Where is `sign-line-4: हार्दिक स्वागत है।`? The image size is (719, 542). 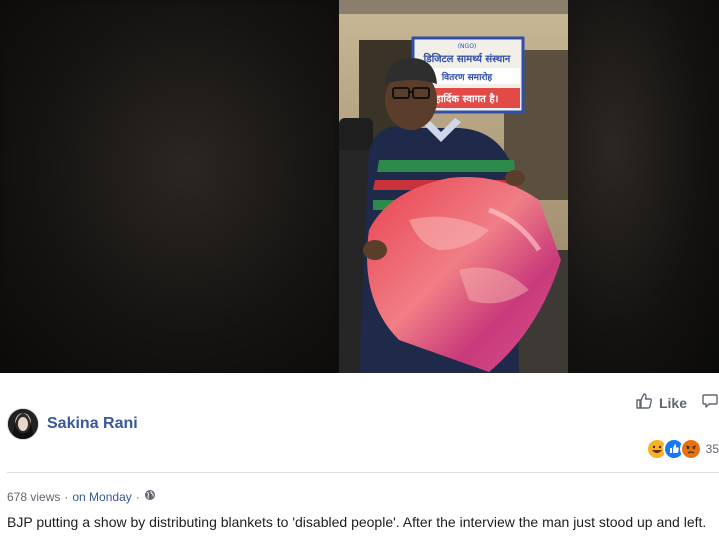 sign-line-4: हार्दिक स्वागत है। is located at coordinates (467, 98).